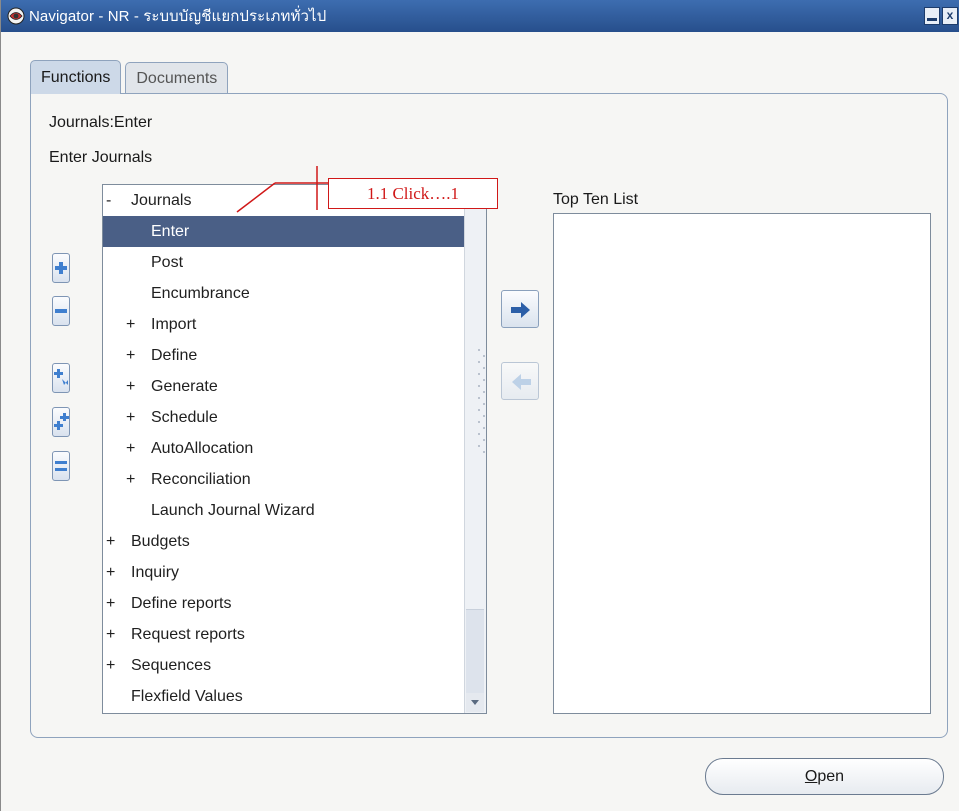 Image resolution: width=959 pixels, height=811 pixels. I want to click on tab-functions: Functions, so click(76, 77).